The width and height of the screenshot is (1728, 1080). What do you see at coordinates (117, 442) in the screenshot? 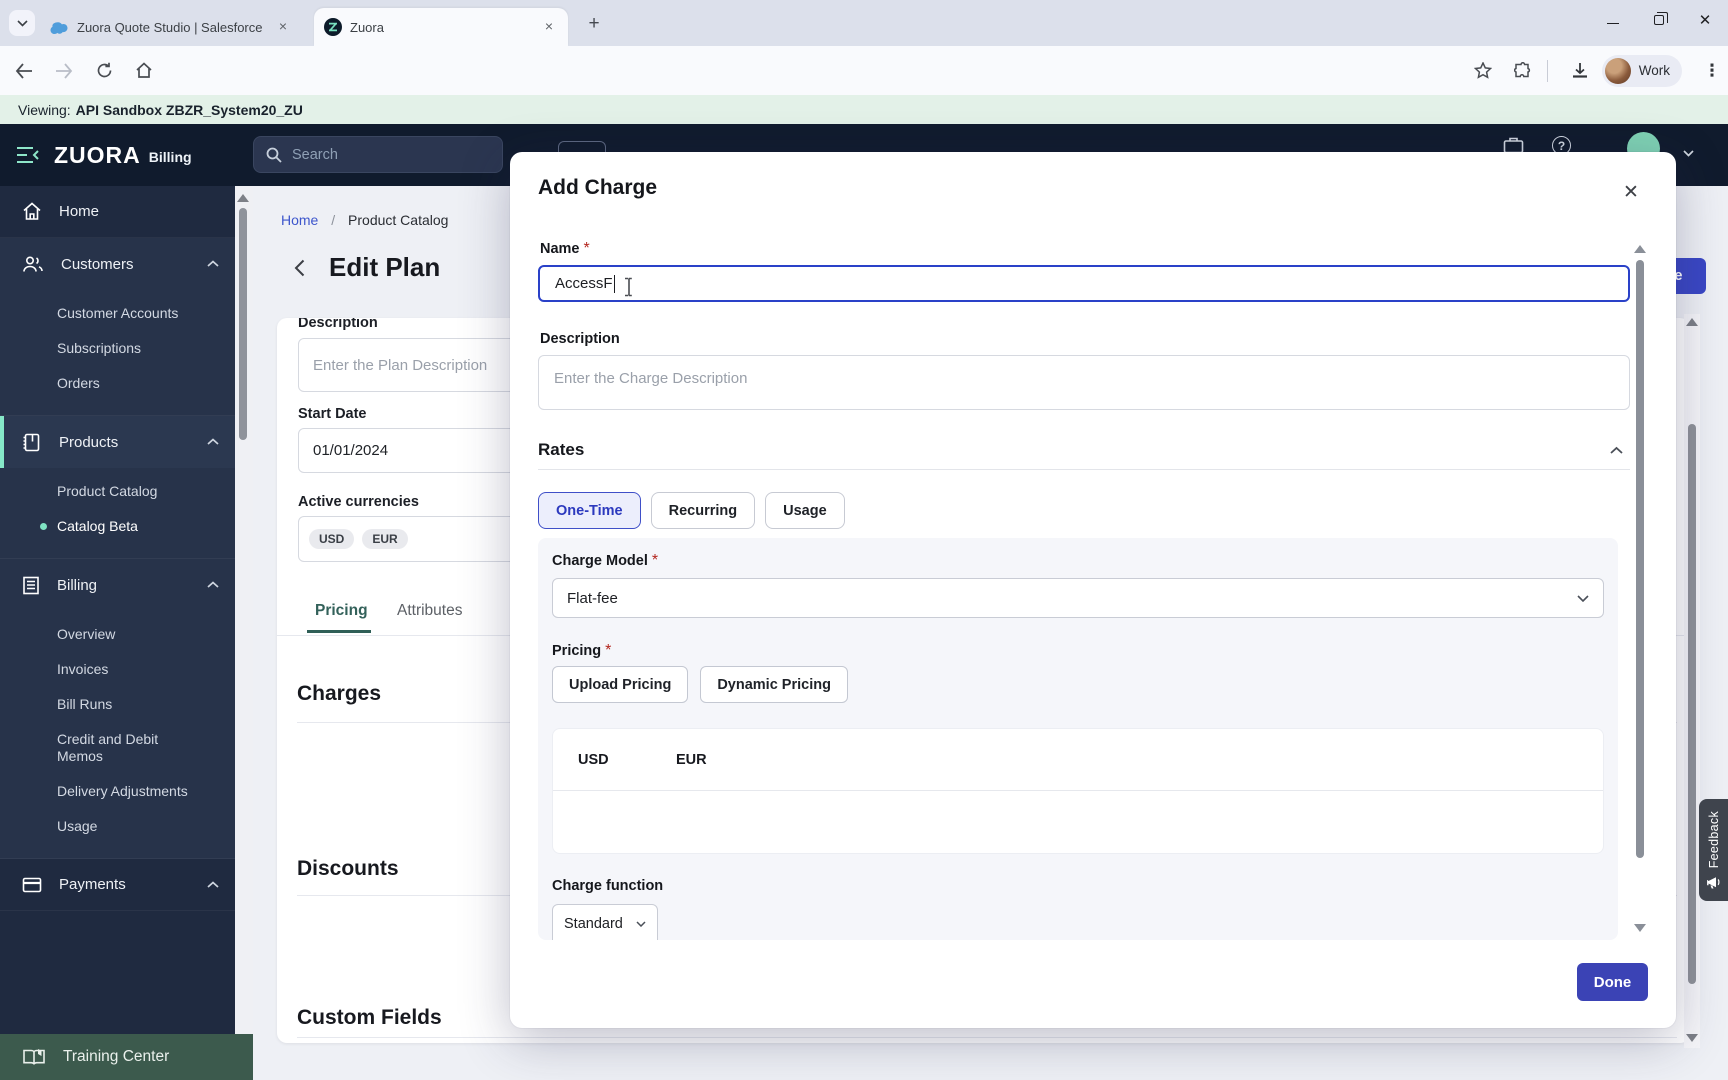
I see `sidebar-item-products: Products` at bounding box center [117, 442].